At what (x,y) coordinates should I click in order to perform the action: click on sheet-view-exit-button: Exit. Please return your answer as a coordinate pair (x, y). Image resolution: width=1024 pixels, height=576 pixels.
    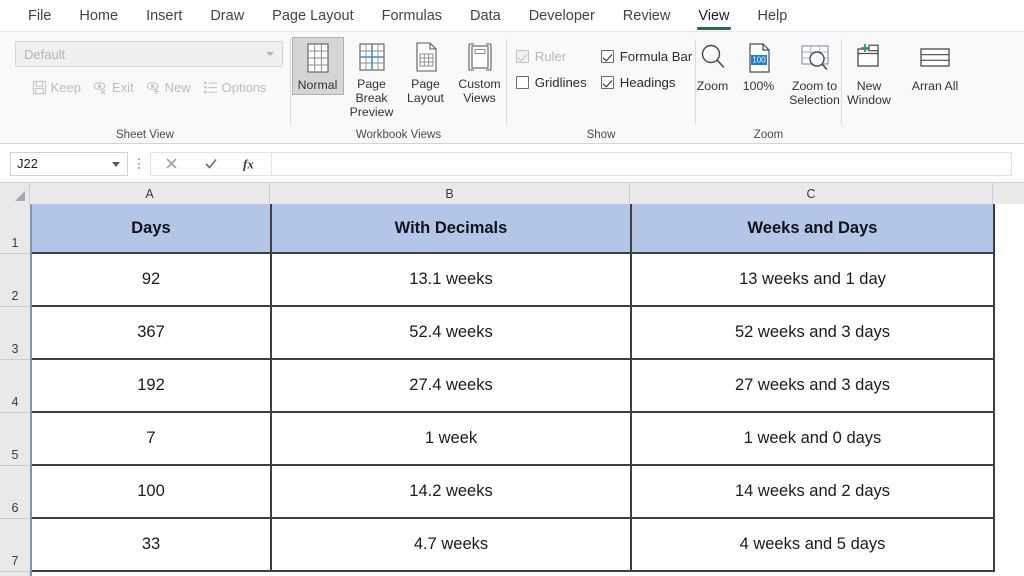
    Looking at the image, I should click on (113, 87).